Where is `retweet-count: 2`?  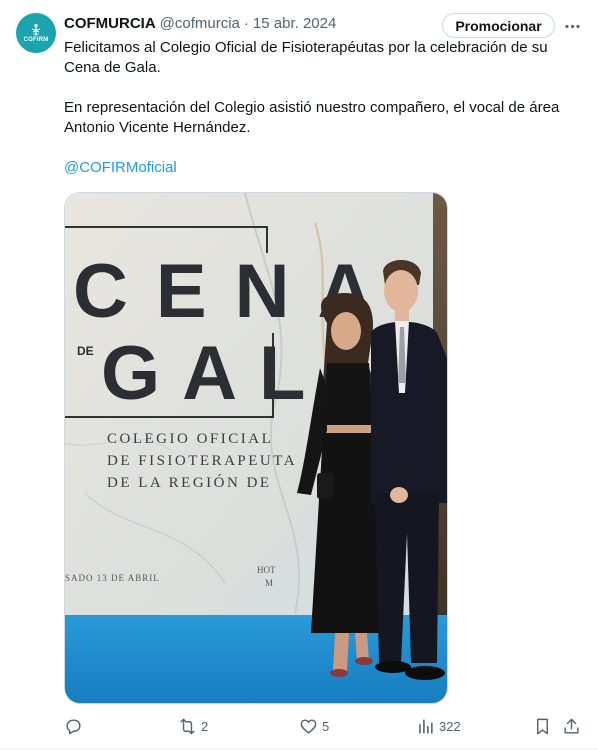 retweet-count: 2 is located at coordinates (205, 726).